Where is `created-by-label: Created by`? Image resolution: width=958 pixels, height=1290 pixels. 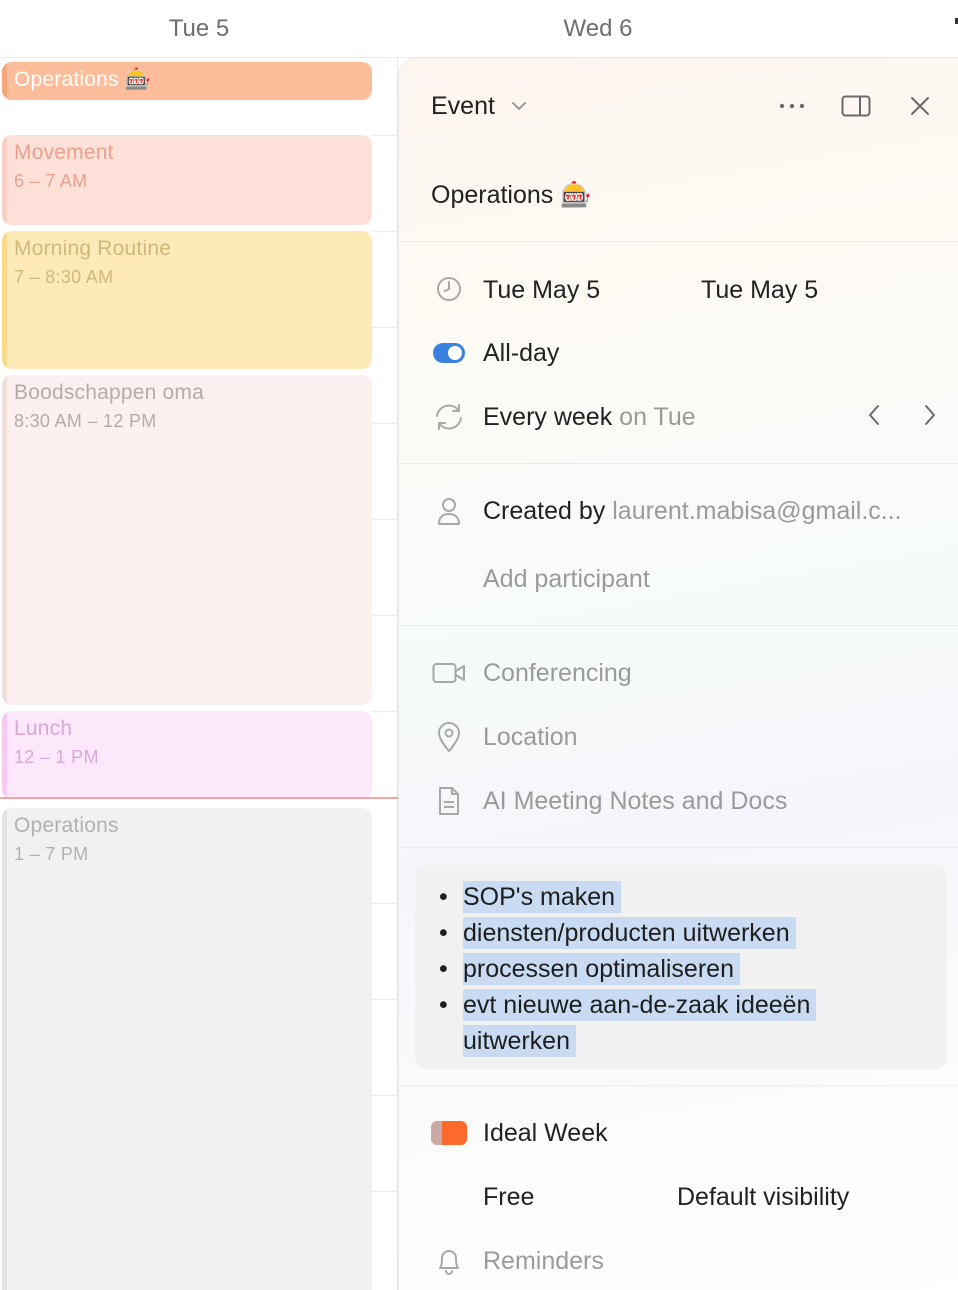 created-by-label: Created by is located at coordinates (544, 510).